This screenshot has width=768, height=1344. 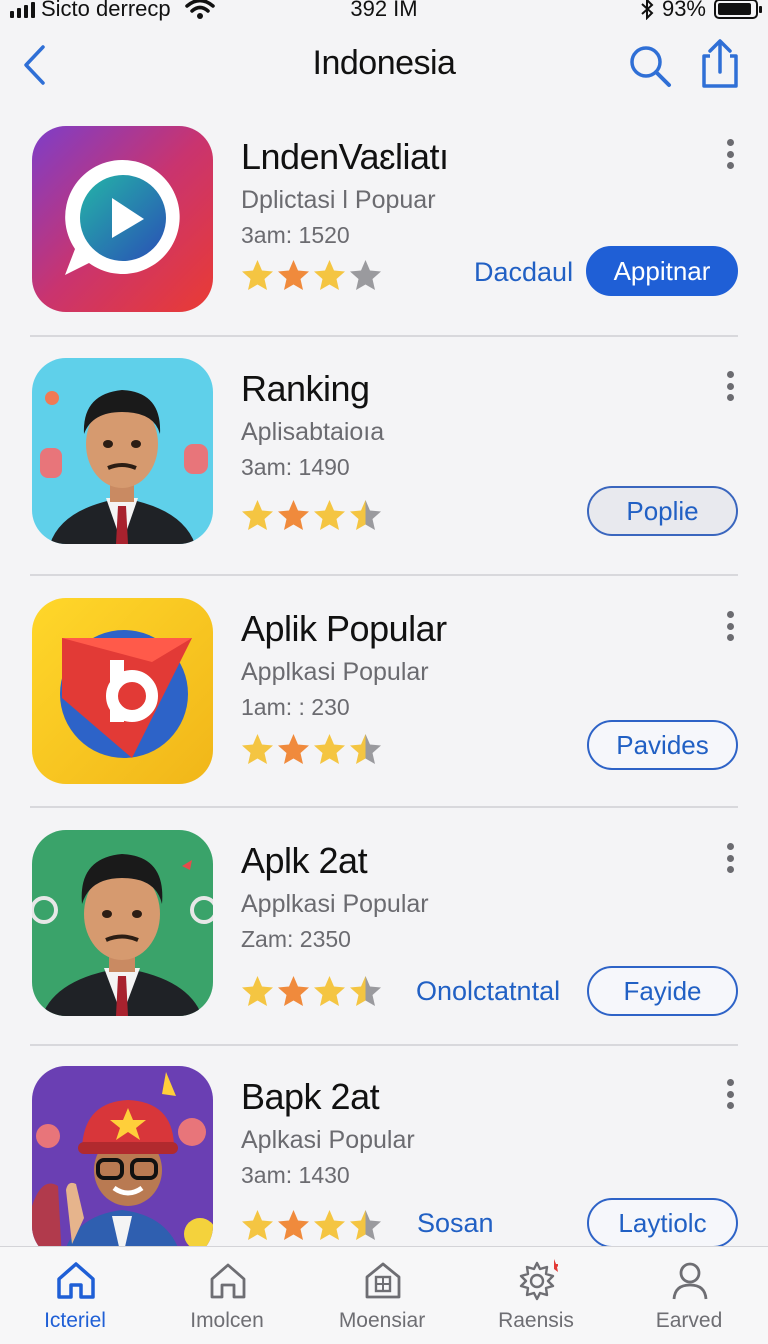 What do you see at coordinates (310, 1097) in the screenshot?
I see `app-name: Bapk 2at` at bounding box center [310, 1097].